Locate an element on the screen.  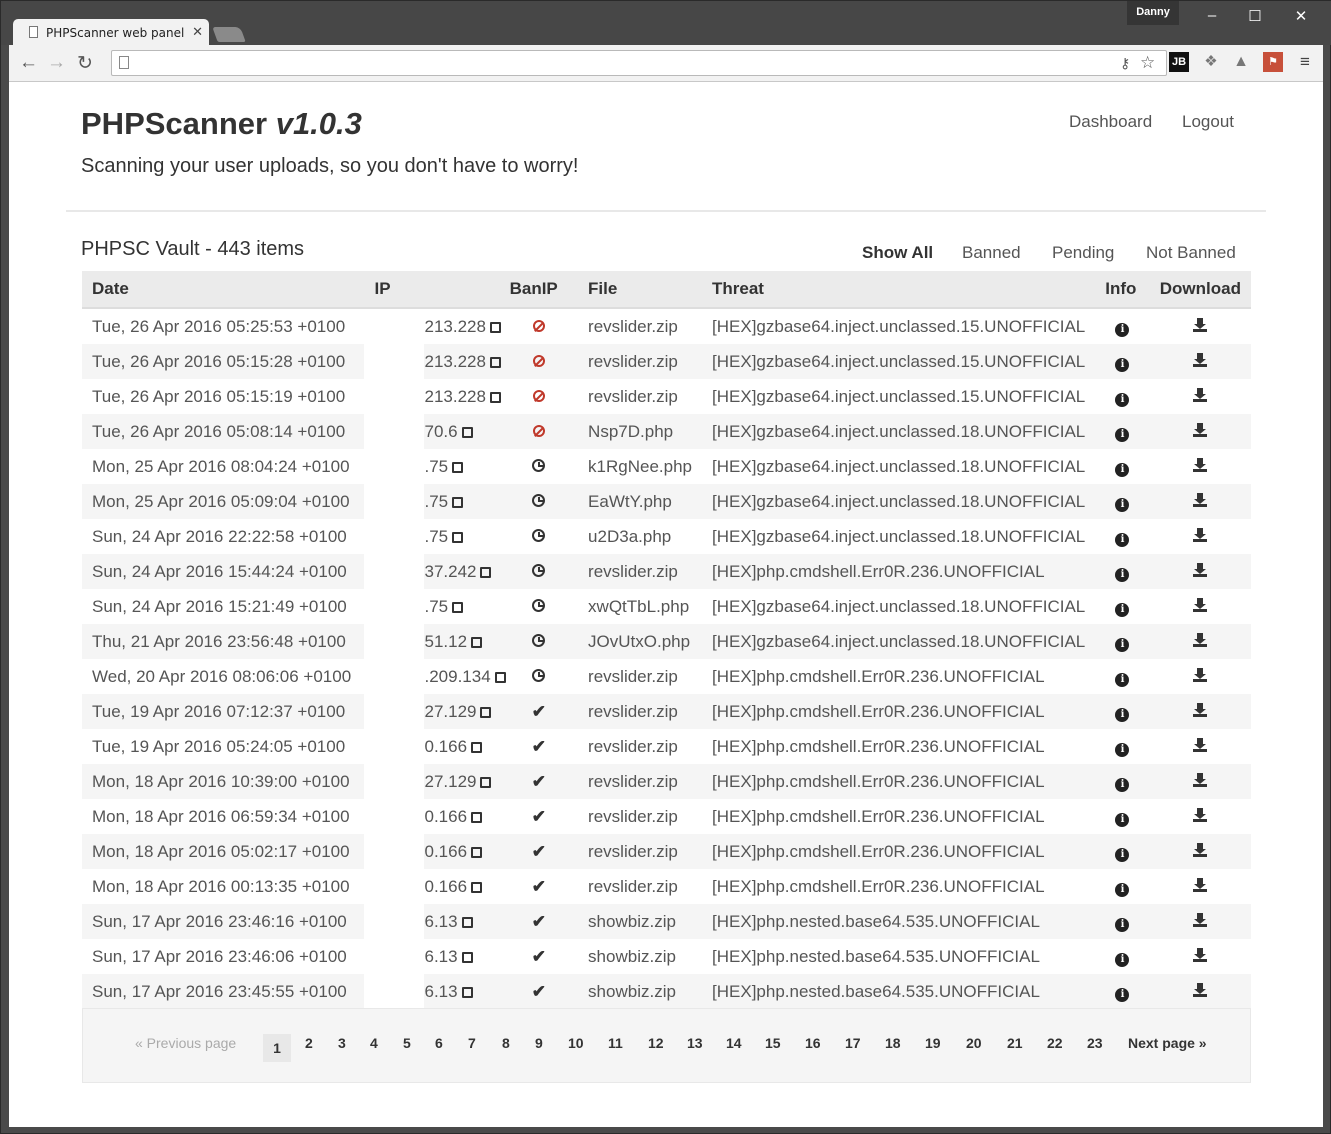
pdf-icon: ⚑ is located at coordinates (1273, 62).